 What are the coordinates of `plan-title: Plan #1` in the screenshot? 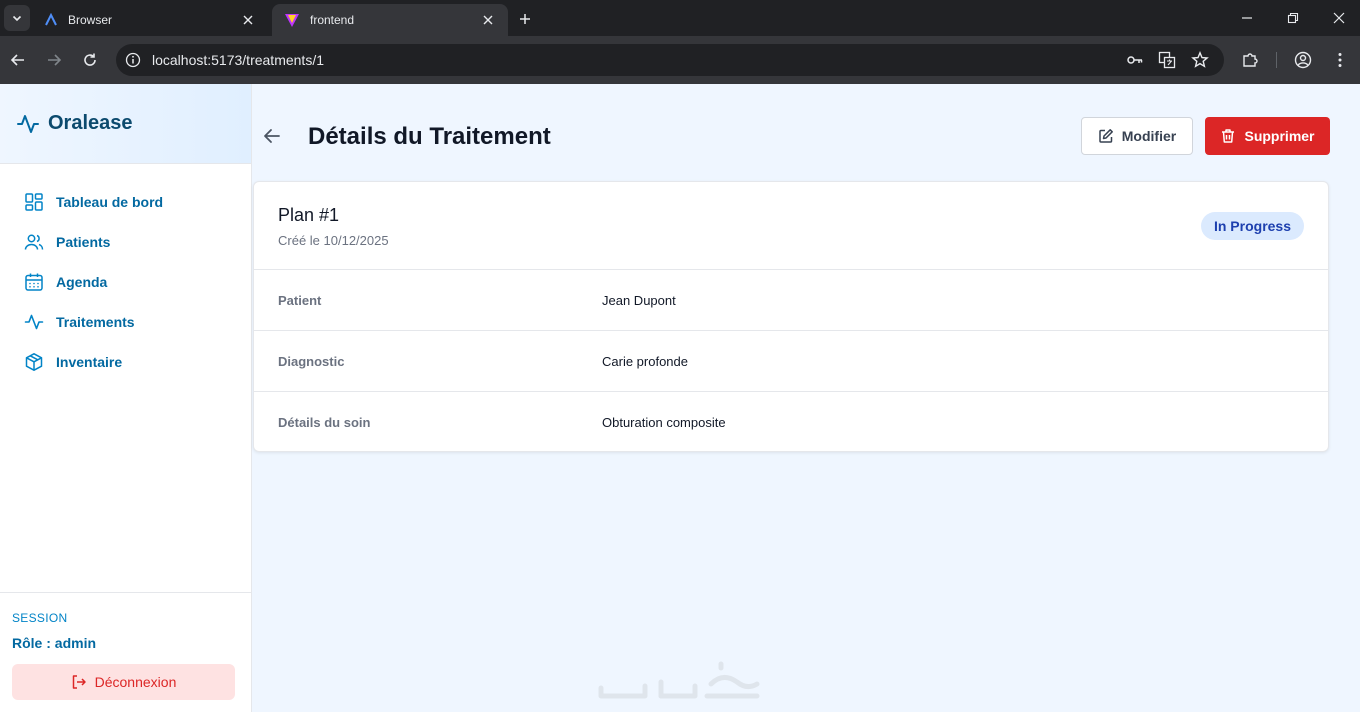 It's located at (309, 215).